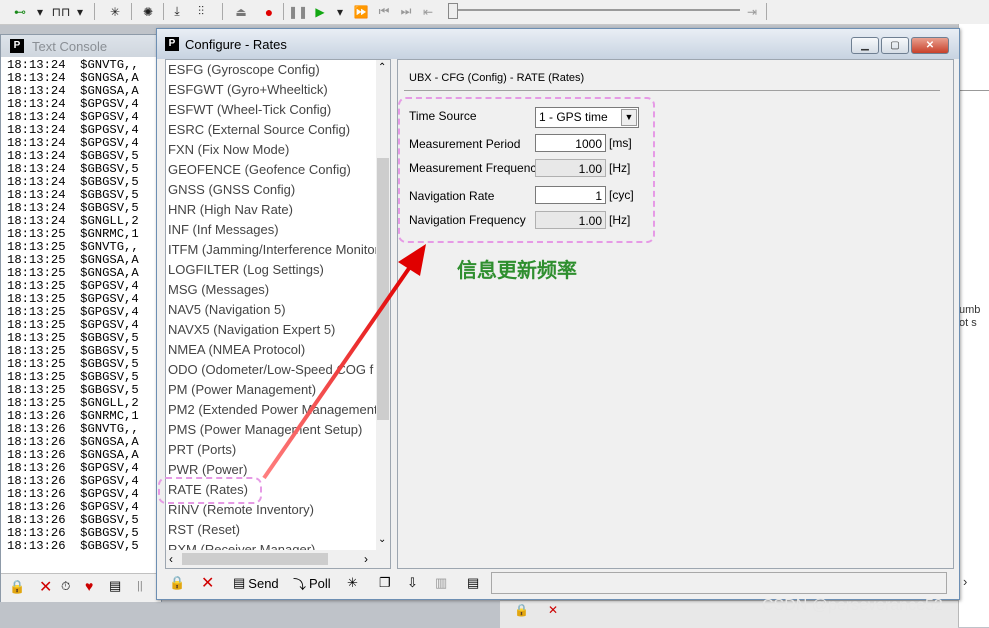  Describe the element at coordinates (517, 270) in the screenshot. I see `annotation-label: 信息更新频率` at that location.